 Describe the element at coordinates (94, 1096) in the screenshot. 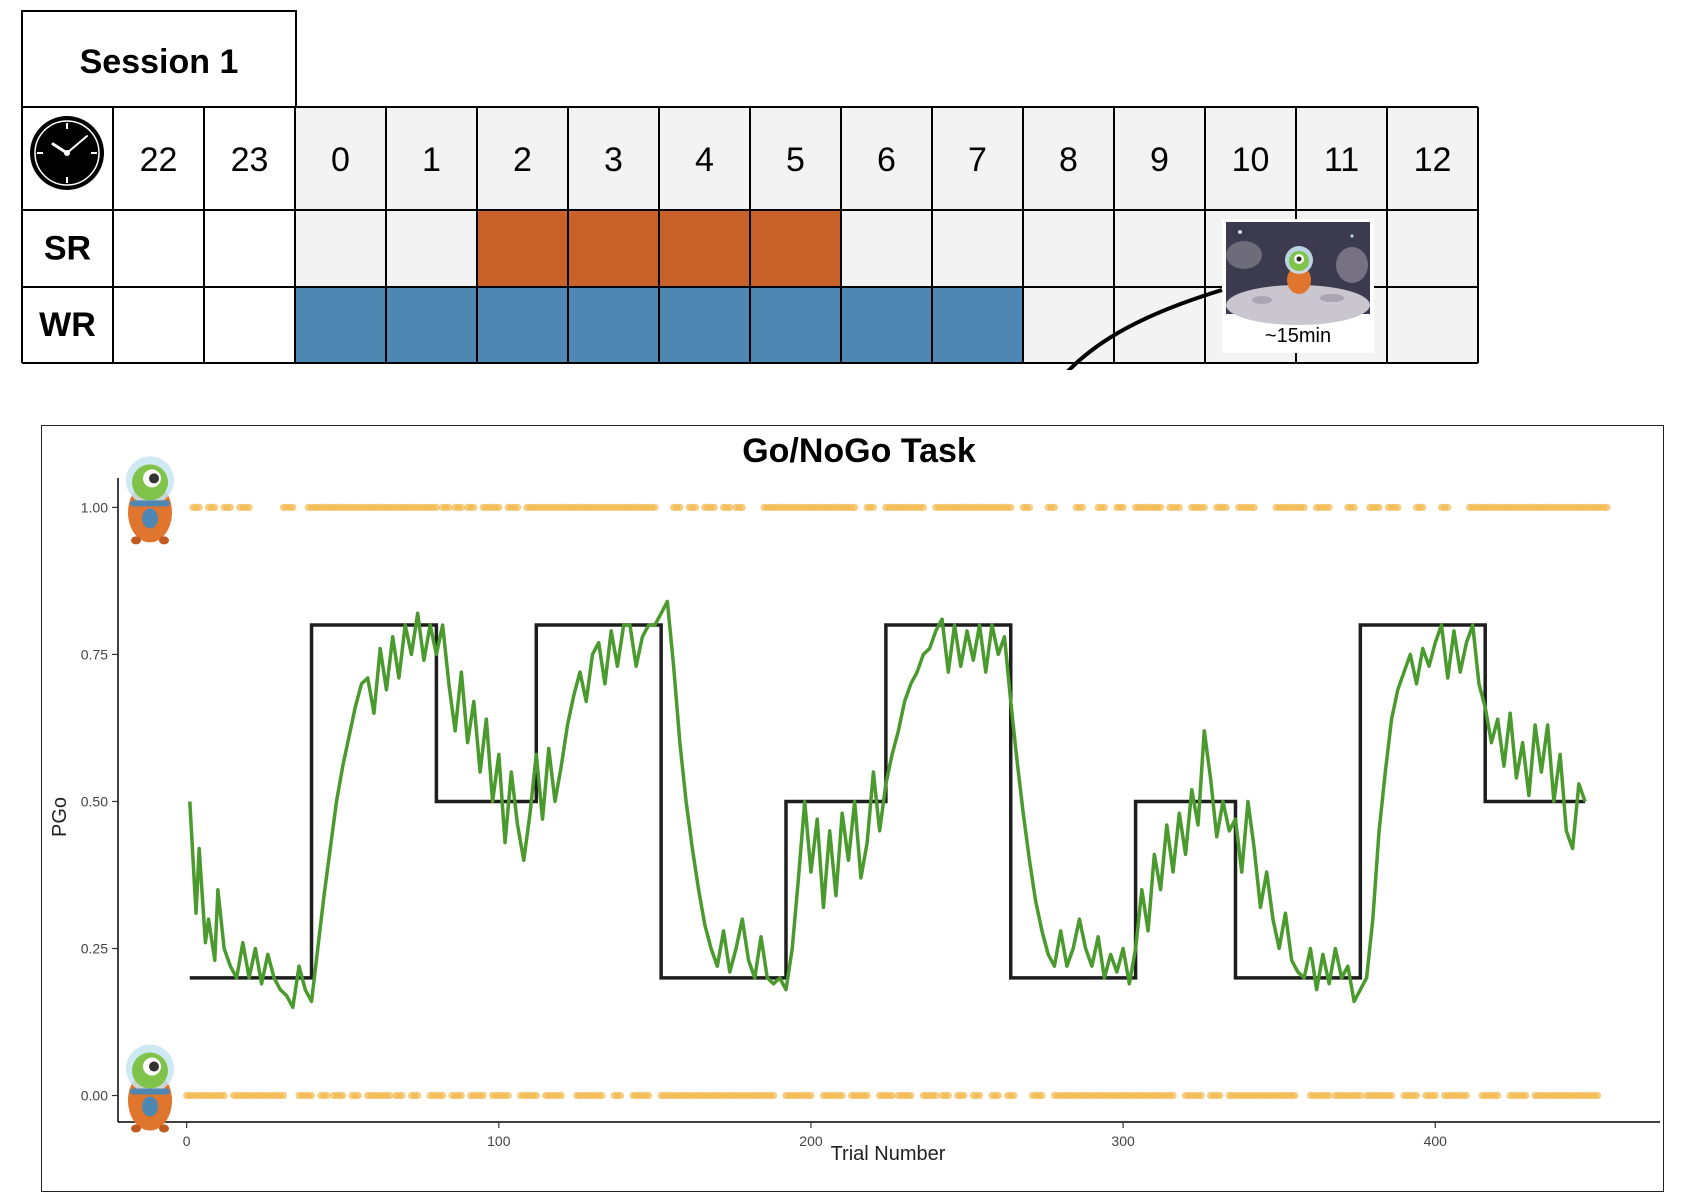

I see `y-tick-label: 0.00` at that location.